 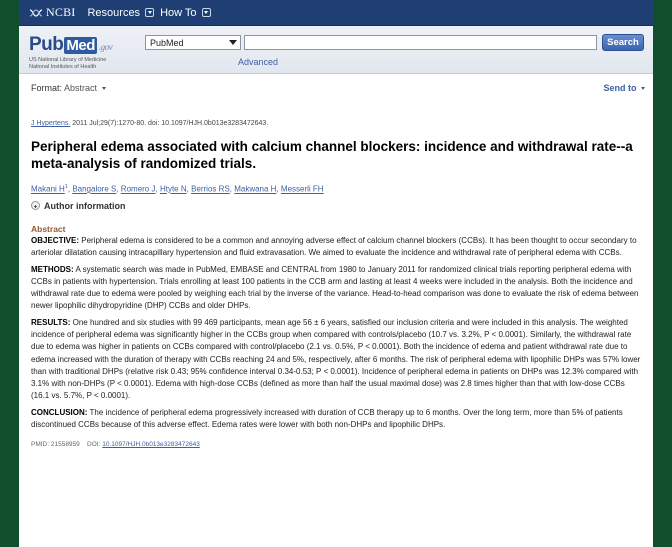 I want to click on send-to-label: Send to, so click(x=620, y=88).